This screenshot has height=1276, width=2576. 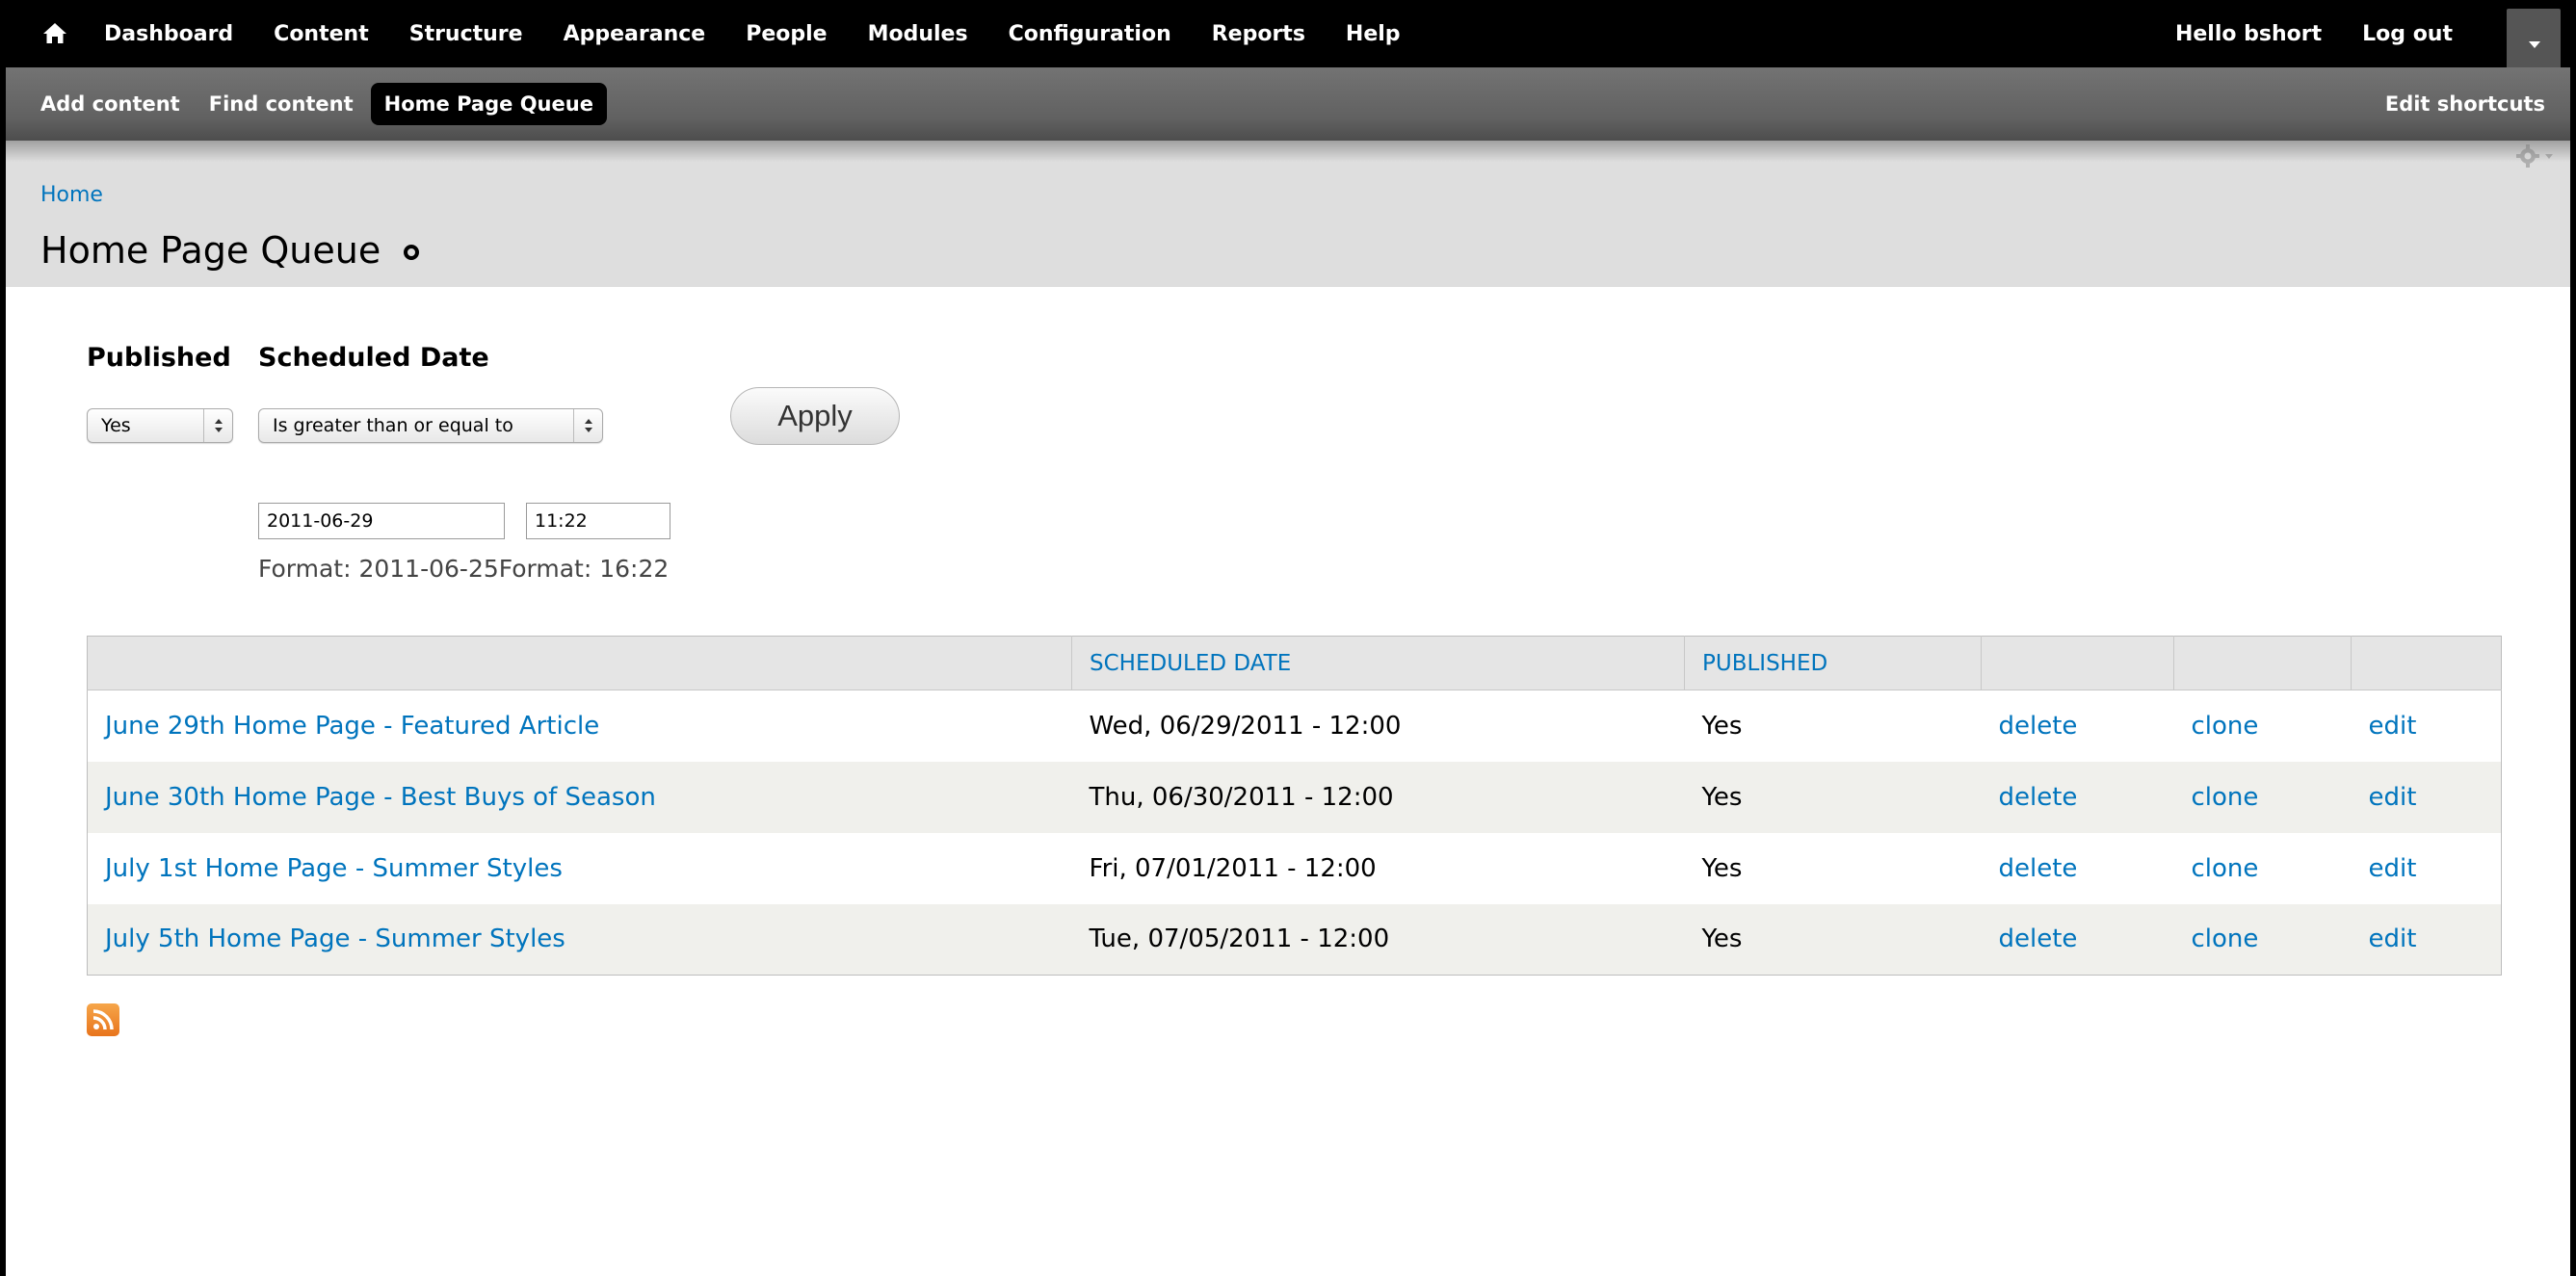 I want to click on menu-item-dashboard: Dashboard, so click(x=168, y=34).